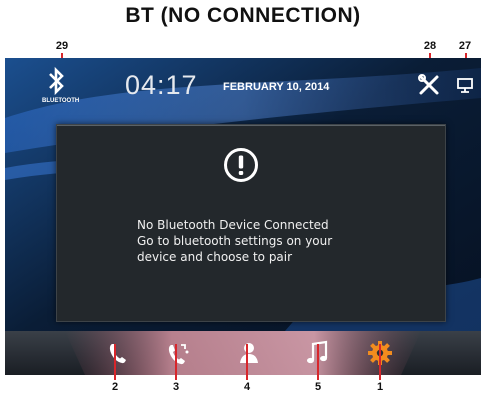  I want to click on bluetooth-button: BLUETOOTH, so click(58, 86).